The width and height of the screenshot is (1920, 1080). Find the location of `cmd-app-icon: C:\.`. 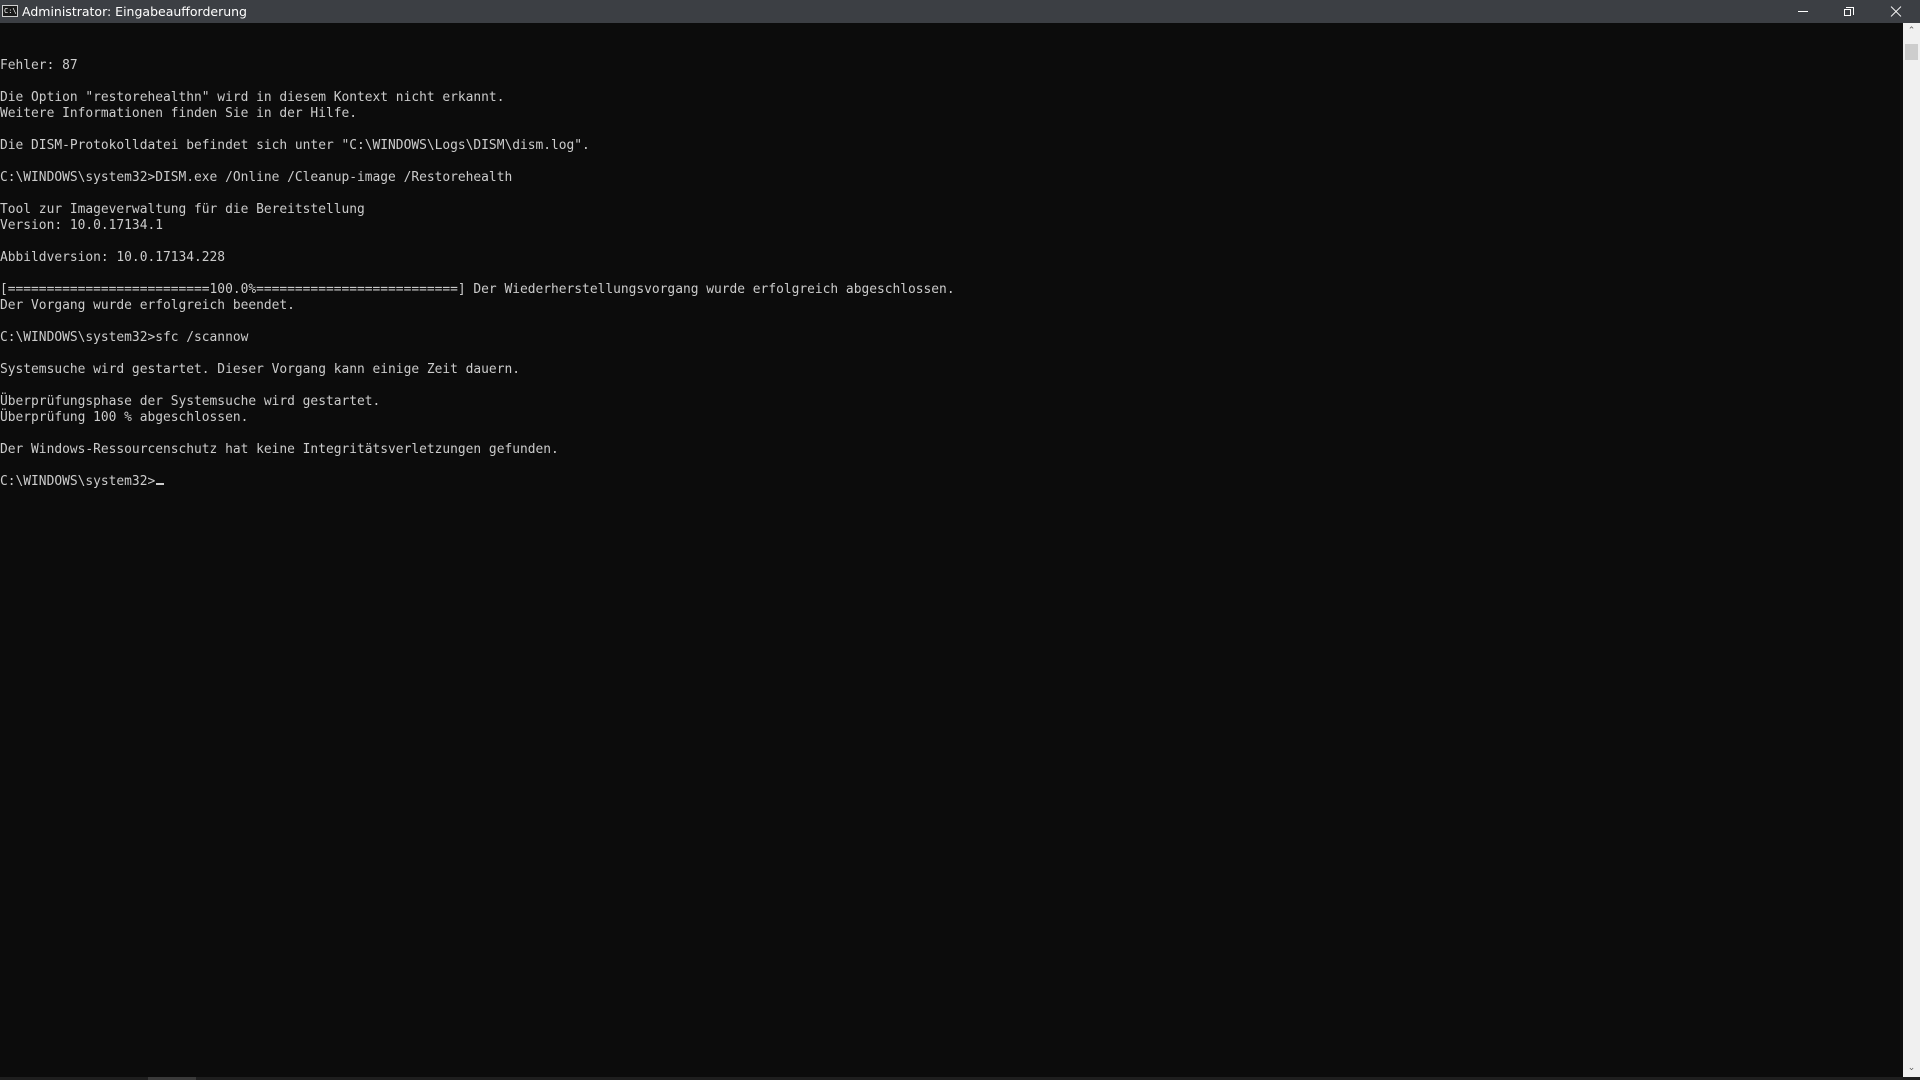

cmd-app-icon: C:\. is located at coordinates (10, 11).